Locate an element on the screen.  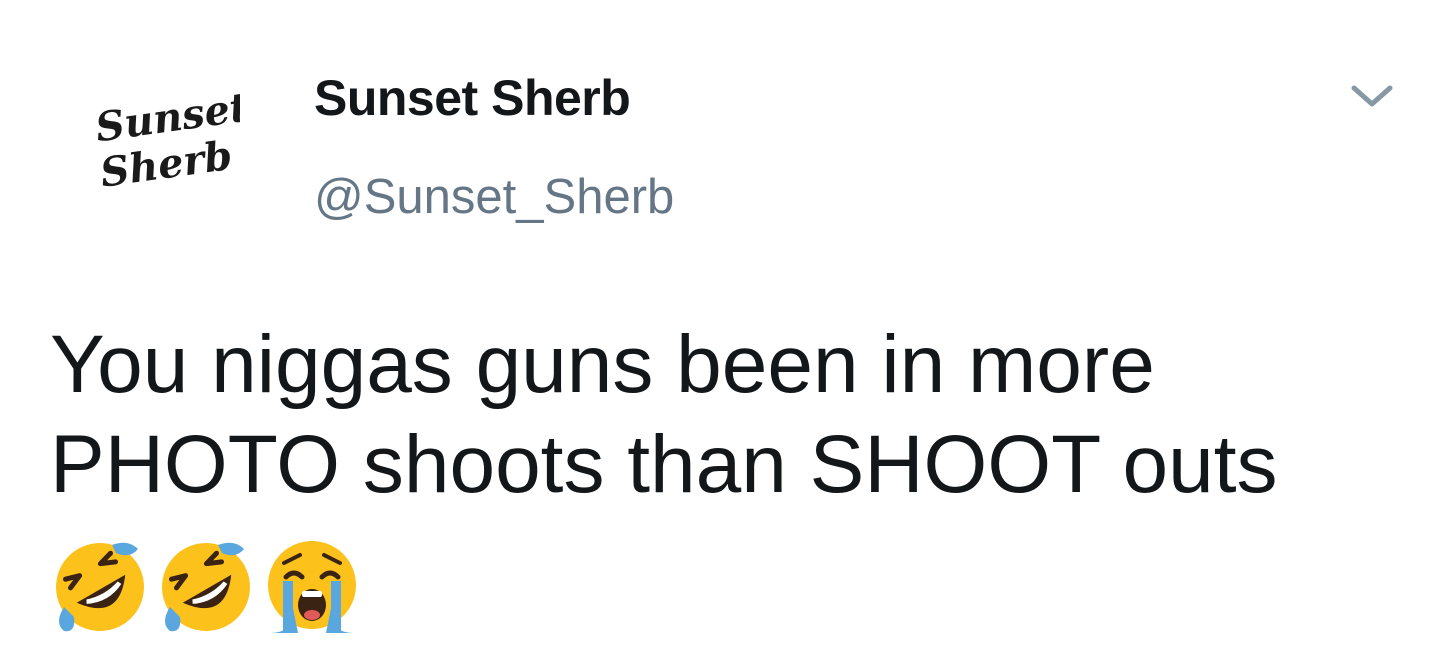
chevron-down-icon is located at coordinates (1372, 95).